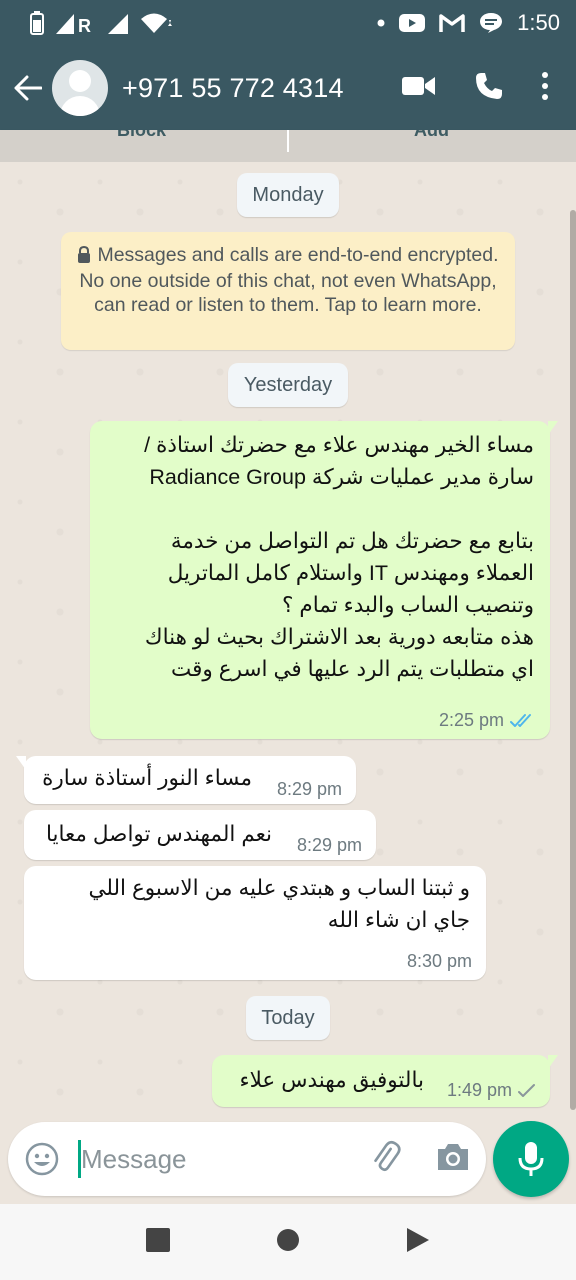 This screenshot has height=1280, width=576. Describe the element at coordinates (453, 1156) in the screenshot. I see `camera-icon` at that location.